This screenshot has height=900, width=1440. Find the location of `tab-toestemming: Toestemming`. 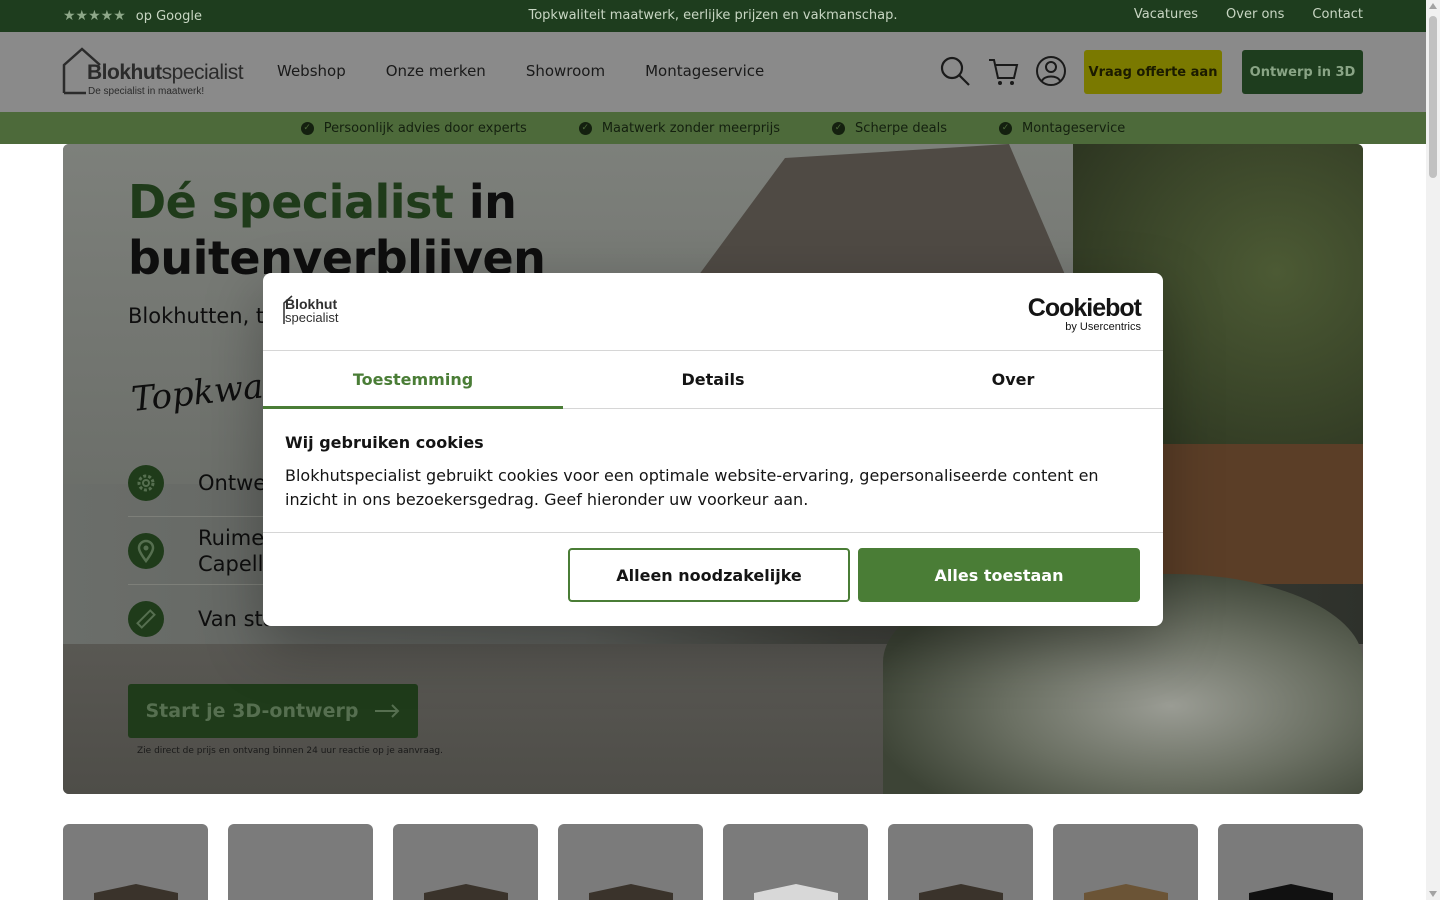

tab-toestemming: Toestemming is located at coordinates (413, 380).